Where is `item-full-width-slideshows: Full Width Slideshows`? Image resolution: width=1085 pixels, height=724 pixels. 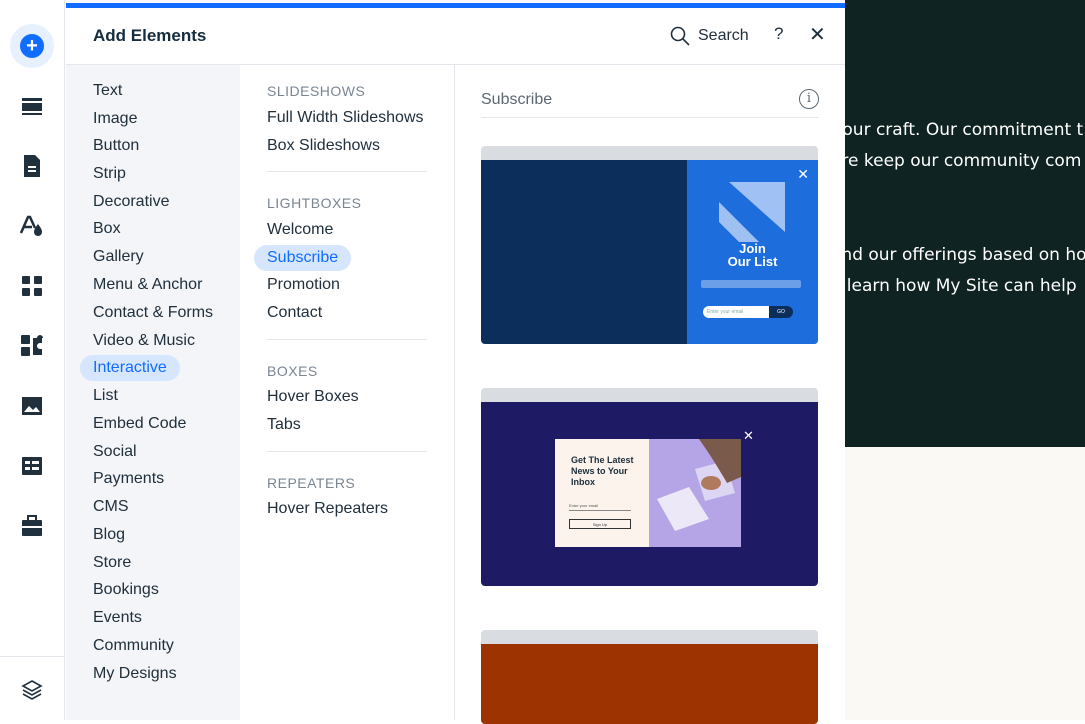 item-full-width-slideshows: Full Width Slideshows is located at coordinates (345, 118).